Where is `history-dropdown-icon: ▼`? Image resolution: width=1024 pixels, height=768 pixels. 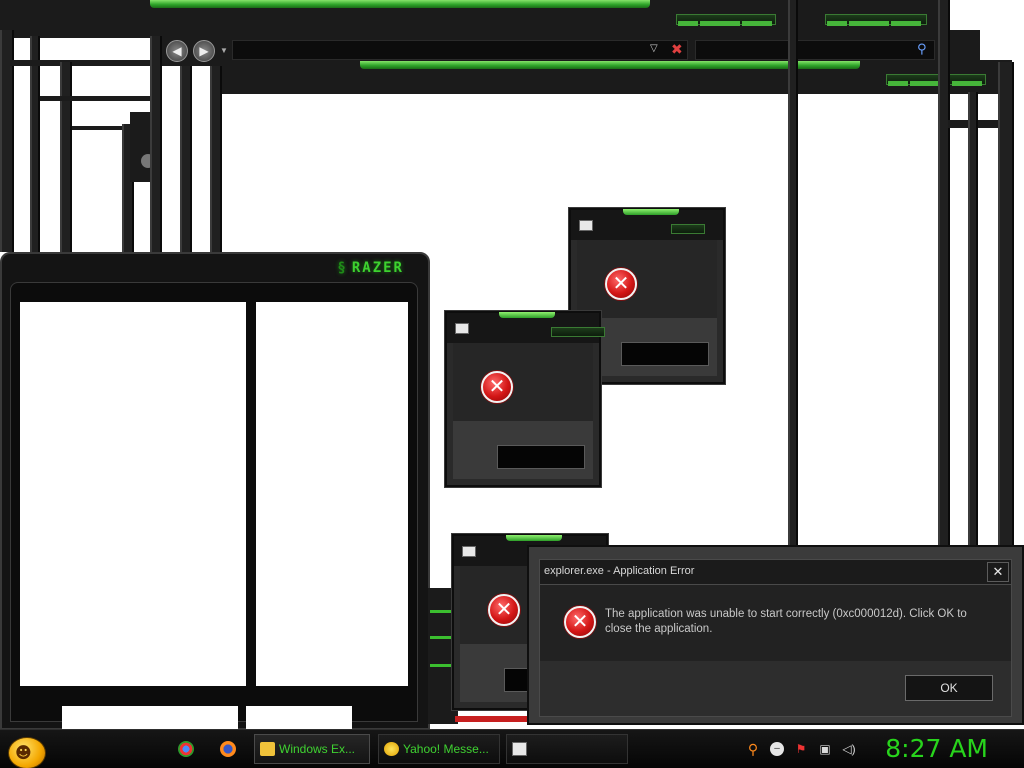 history-dropdown-icon: ▼ is located at coordinates (224, 50).